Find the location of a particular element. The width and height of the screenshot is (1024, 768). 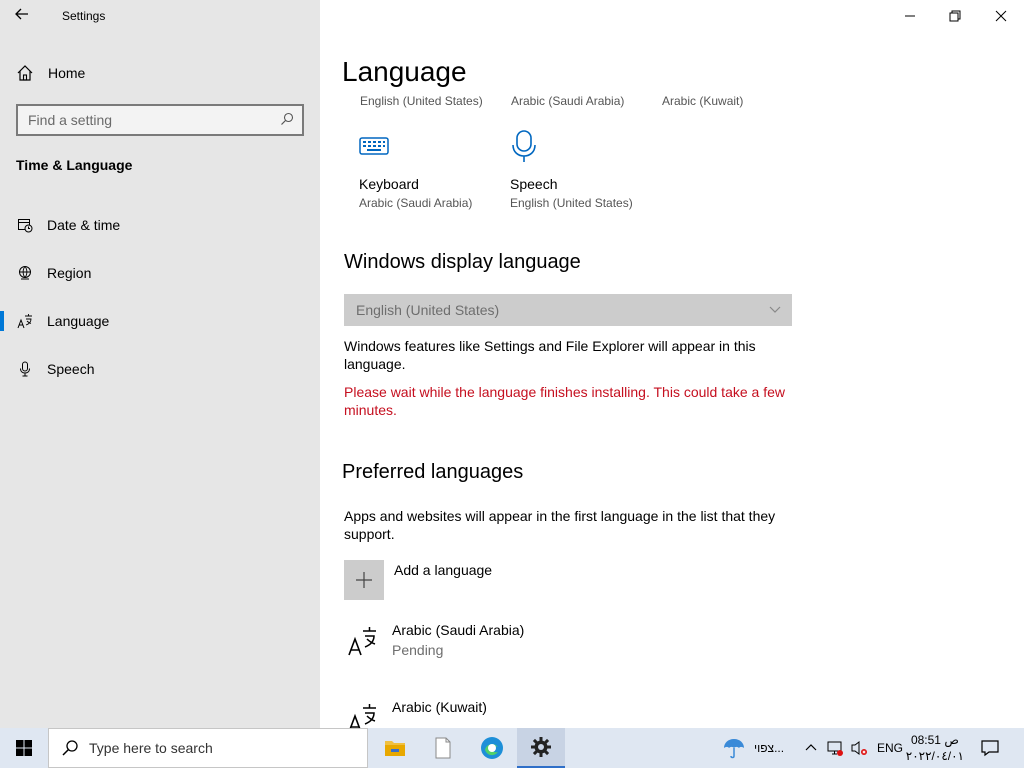

gear-icon is located at coordinates (541, 747).